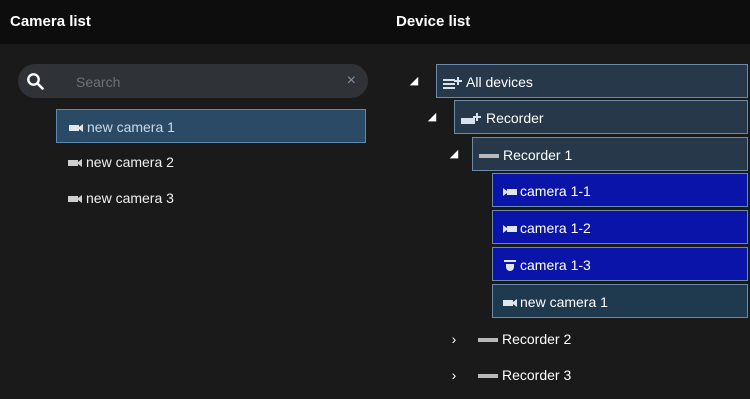  I want to click on camera-list-item-label: new camera 2, so click(130, 162).